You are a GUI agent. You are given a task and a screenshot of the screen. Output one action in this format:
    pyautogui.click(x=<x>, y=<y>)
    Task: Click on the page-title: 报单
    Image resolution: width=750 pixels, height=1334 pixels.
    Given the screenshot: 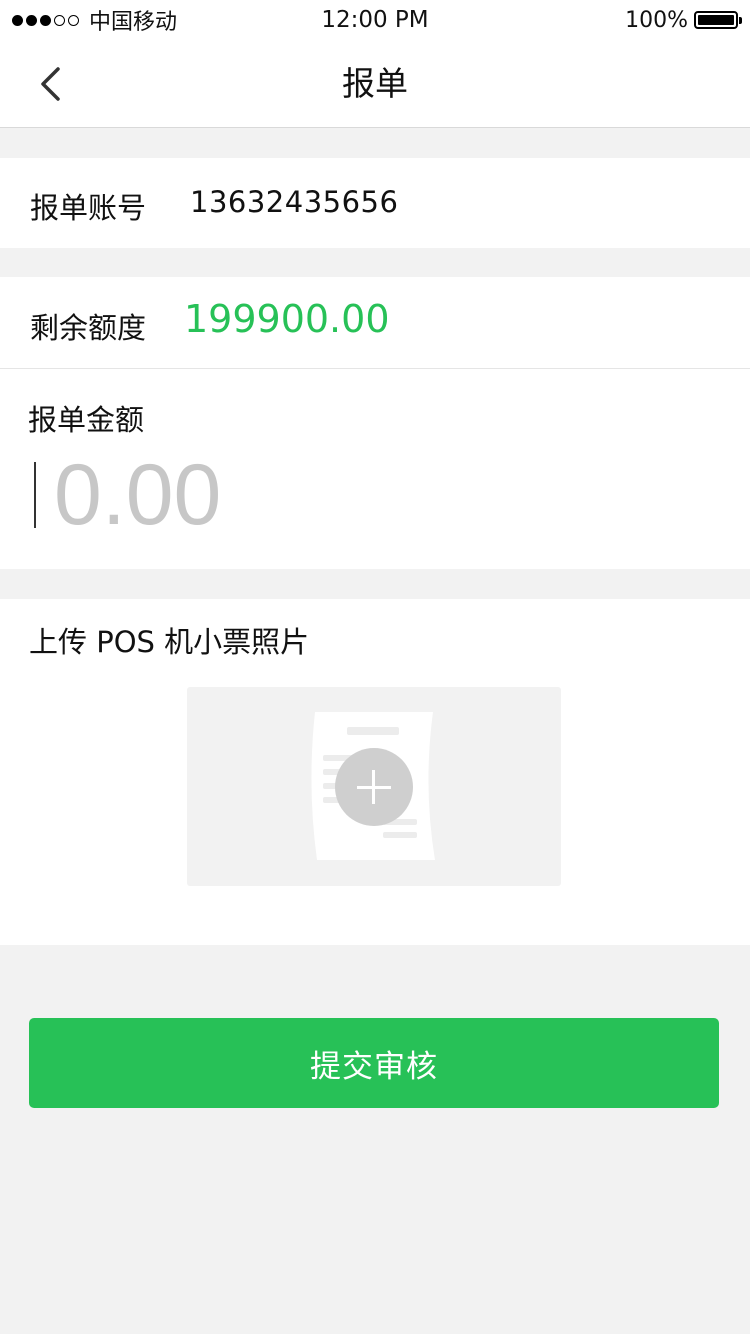 What is the action you would take?
    pyautogui.click(x=375, y=83)
    